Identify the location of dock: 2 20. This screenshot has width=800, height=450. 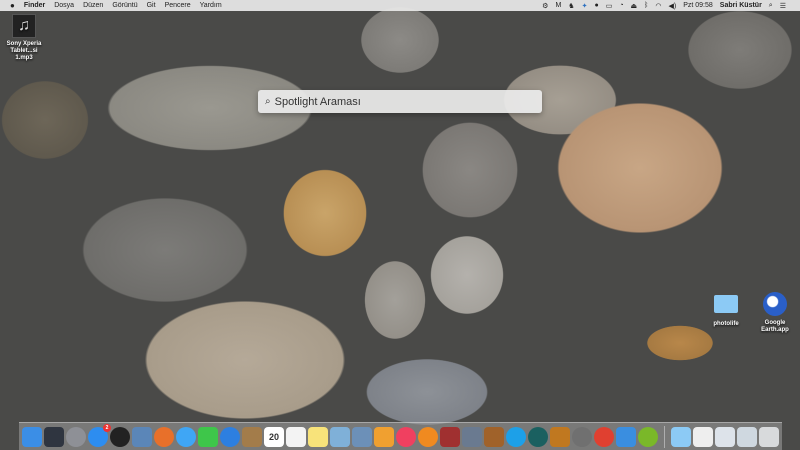
(400, 436).